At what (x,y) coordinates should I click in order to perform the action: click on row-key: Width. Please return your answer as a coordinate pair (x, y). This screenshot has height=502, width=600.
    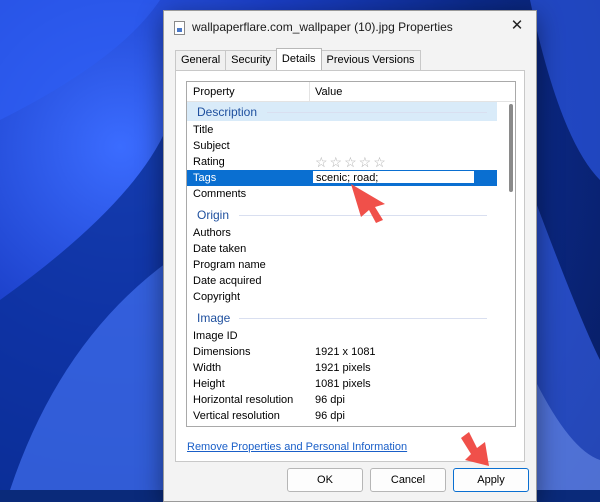
    Looking at the image, I should click on (207, 368).